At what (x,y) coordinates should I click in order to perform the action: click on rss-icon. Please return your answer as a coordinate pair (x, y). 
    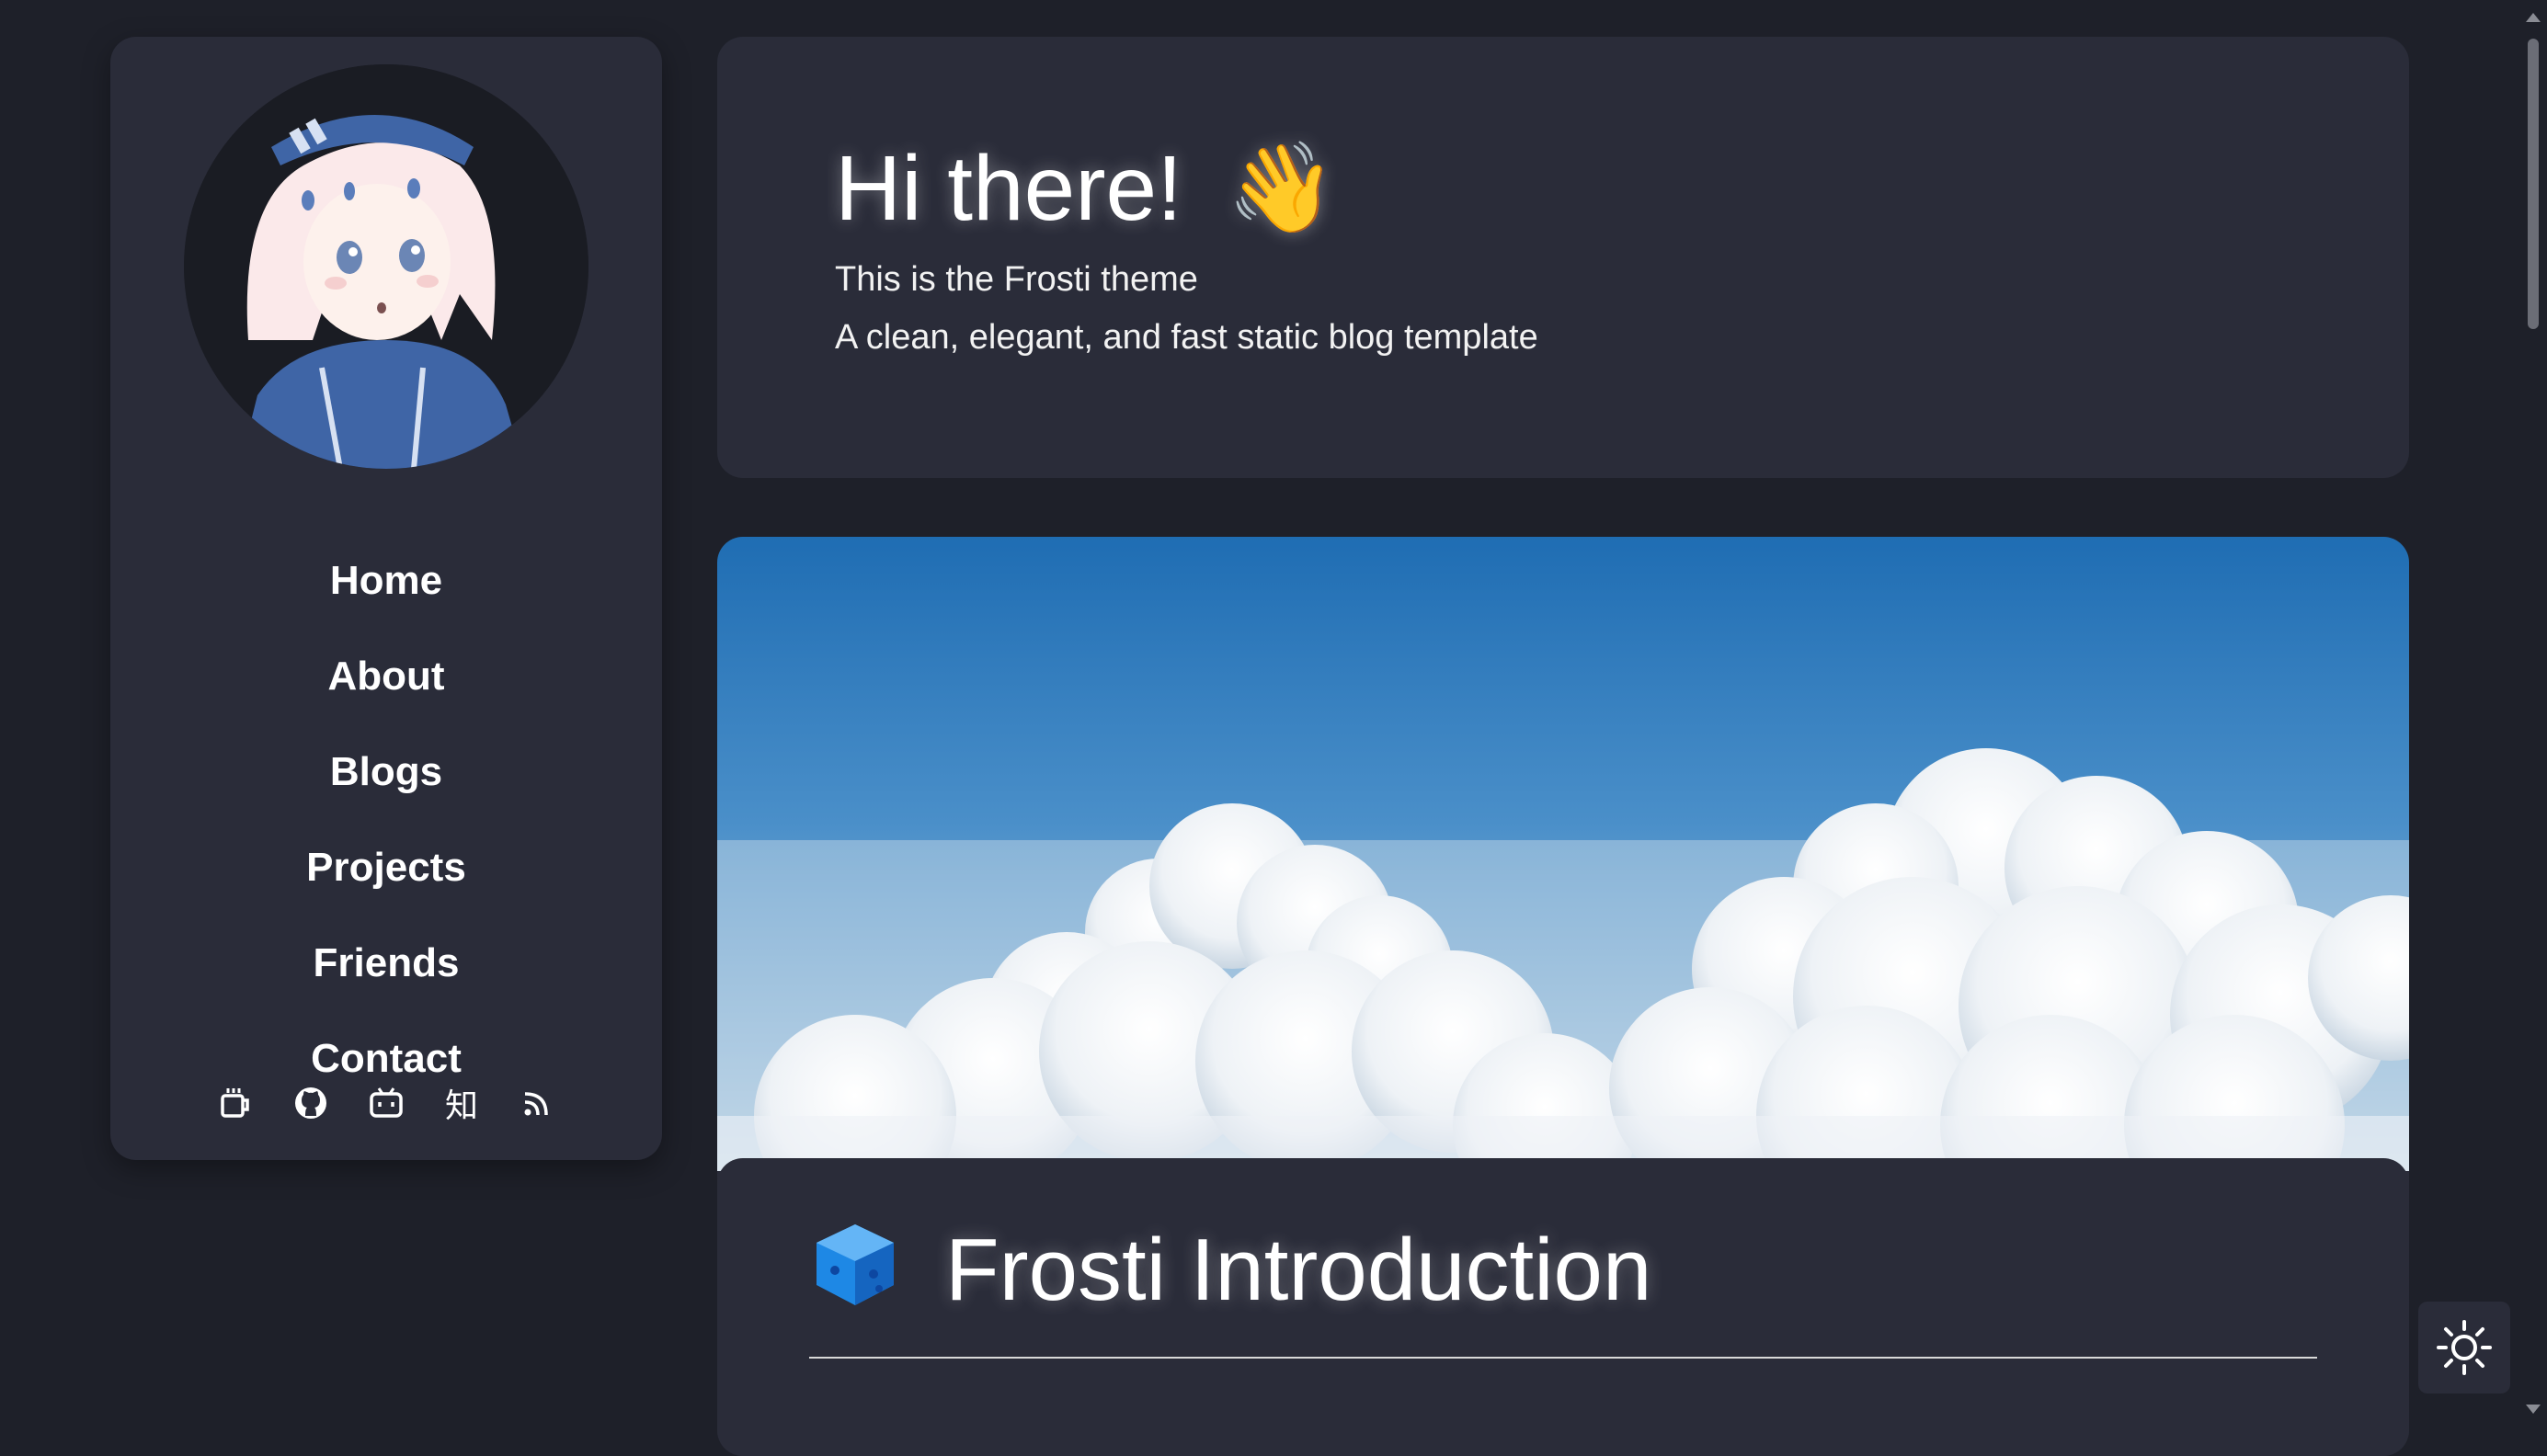
    Looking at the image, I should click on (537, 1103).